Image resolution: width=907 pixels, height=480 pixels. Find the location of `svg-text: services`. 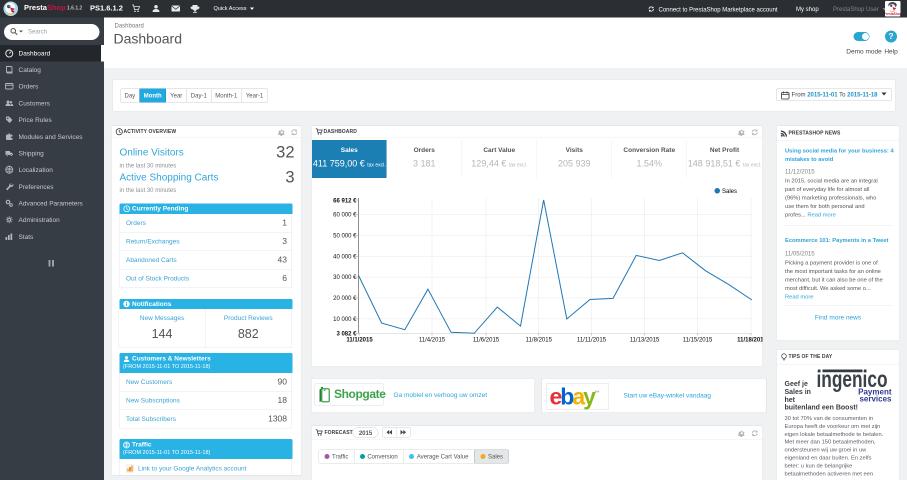

svg-text: services is located at coordinates (875, 399).